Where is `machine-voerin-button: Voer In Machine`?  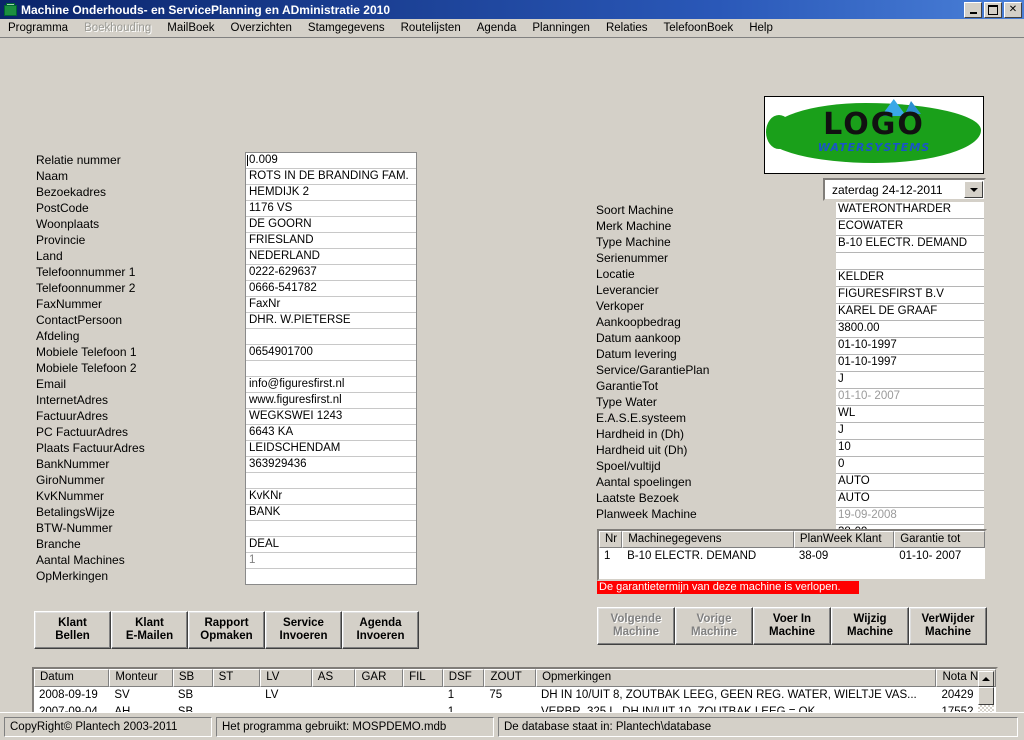
machine-voerin-button: Voer In Machine is located at coordinates (792, 626).